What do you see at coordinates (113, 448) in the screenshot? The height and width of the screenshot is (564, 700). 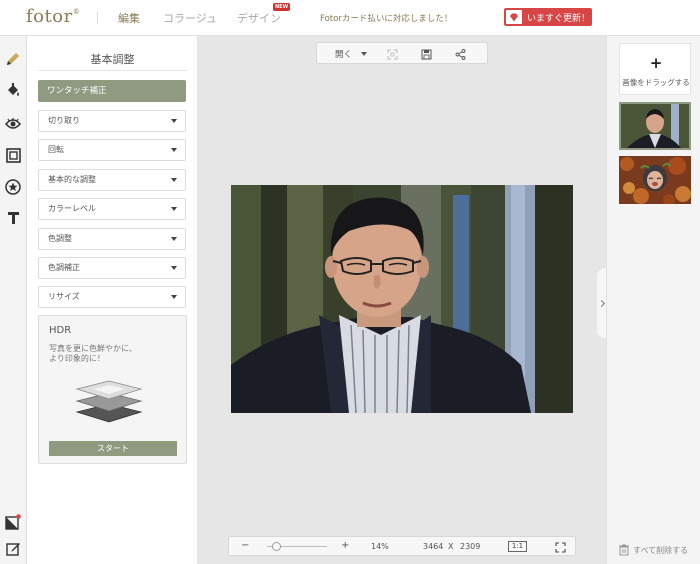 I see `hdr-start-button: スタート` at bounding box center [113, 448].